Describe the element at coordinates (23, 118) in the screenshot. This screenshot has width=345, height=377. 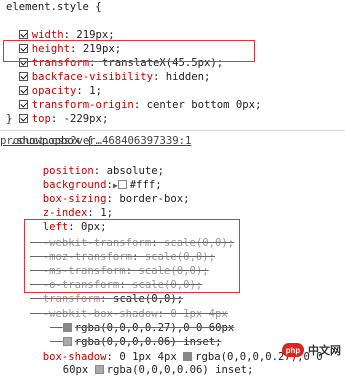
I see `checkbox-icon` at that location.